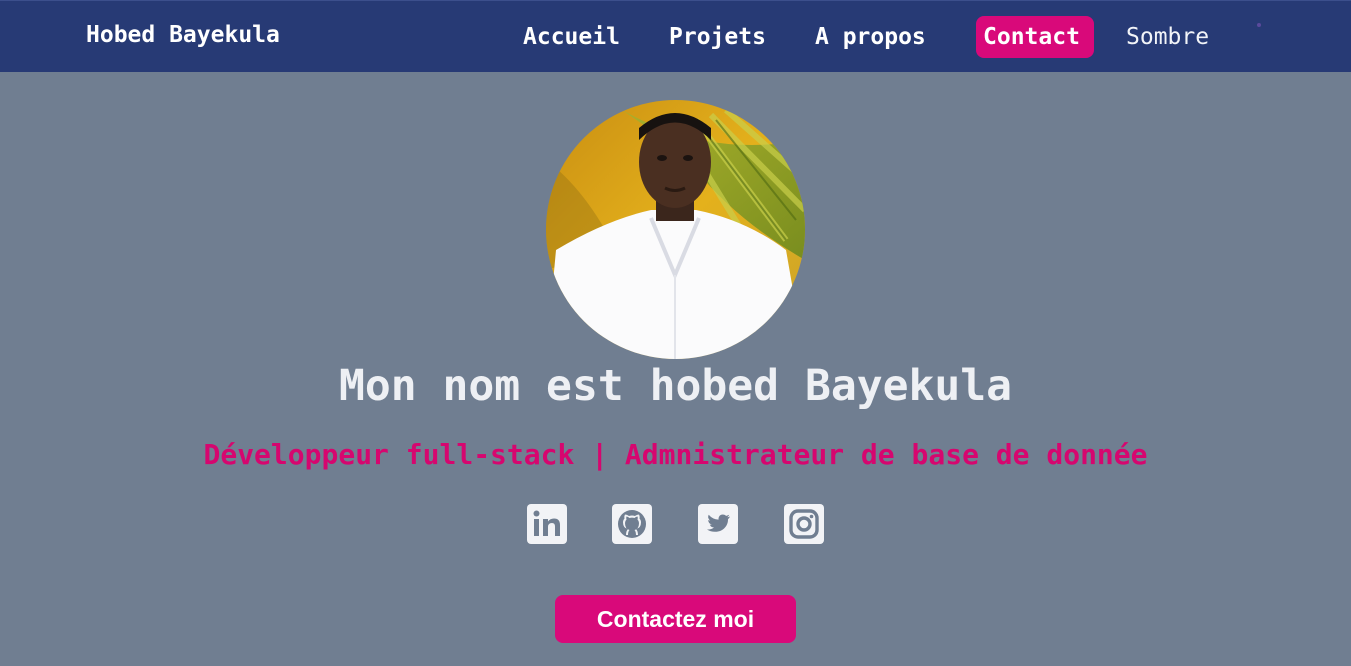  What do you see at coordinates (675, 619) in the screenshot?
I see `contact-me-button: Contactez moi` at bounding box center [675, 619].